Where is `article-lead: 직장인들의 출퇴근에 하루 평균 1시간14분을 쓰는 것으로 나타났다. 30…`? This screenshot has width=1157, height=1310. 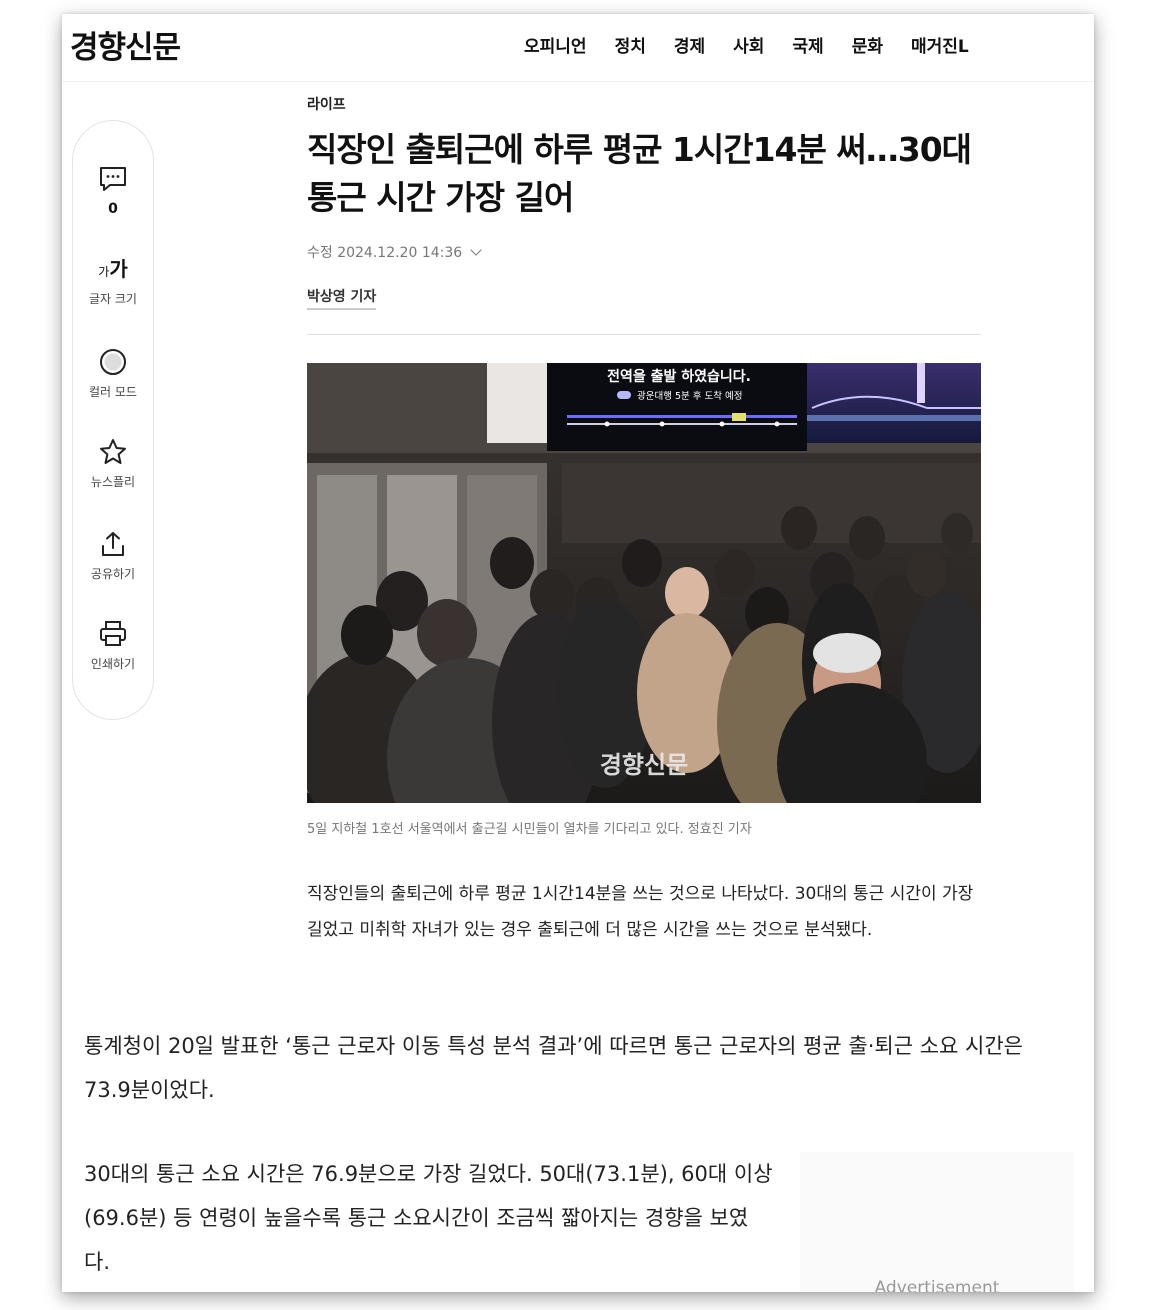 article-lead: 직장인들의 출퇴근에 하루 평균 1시간14분을 쓰는 것으로 나타났다. 30… is located at coordinates (640, 912).